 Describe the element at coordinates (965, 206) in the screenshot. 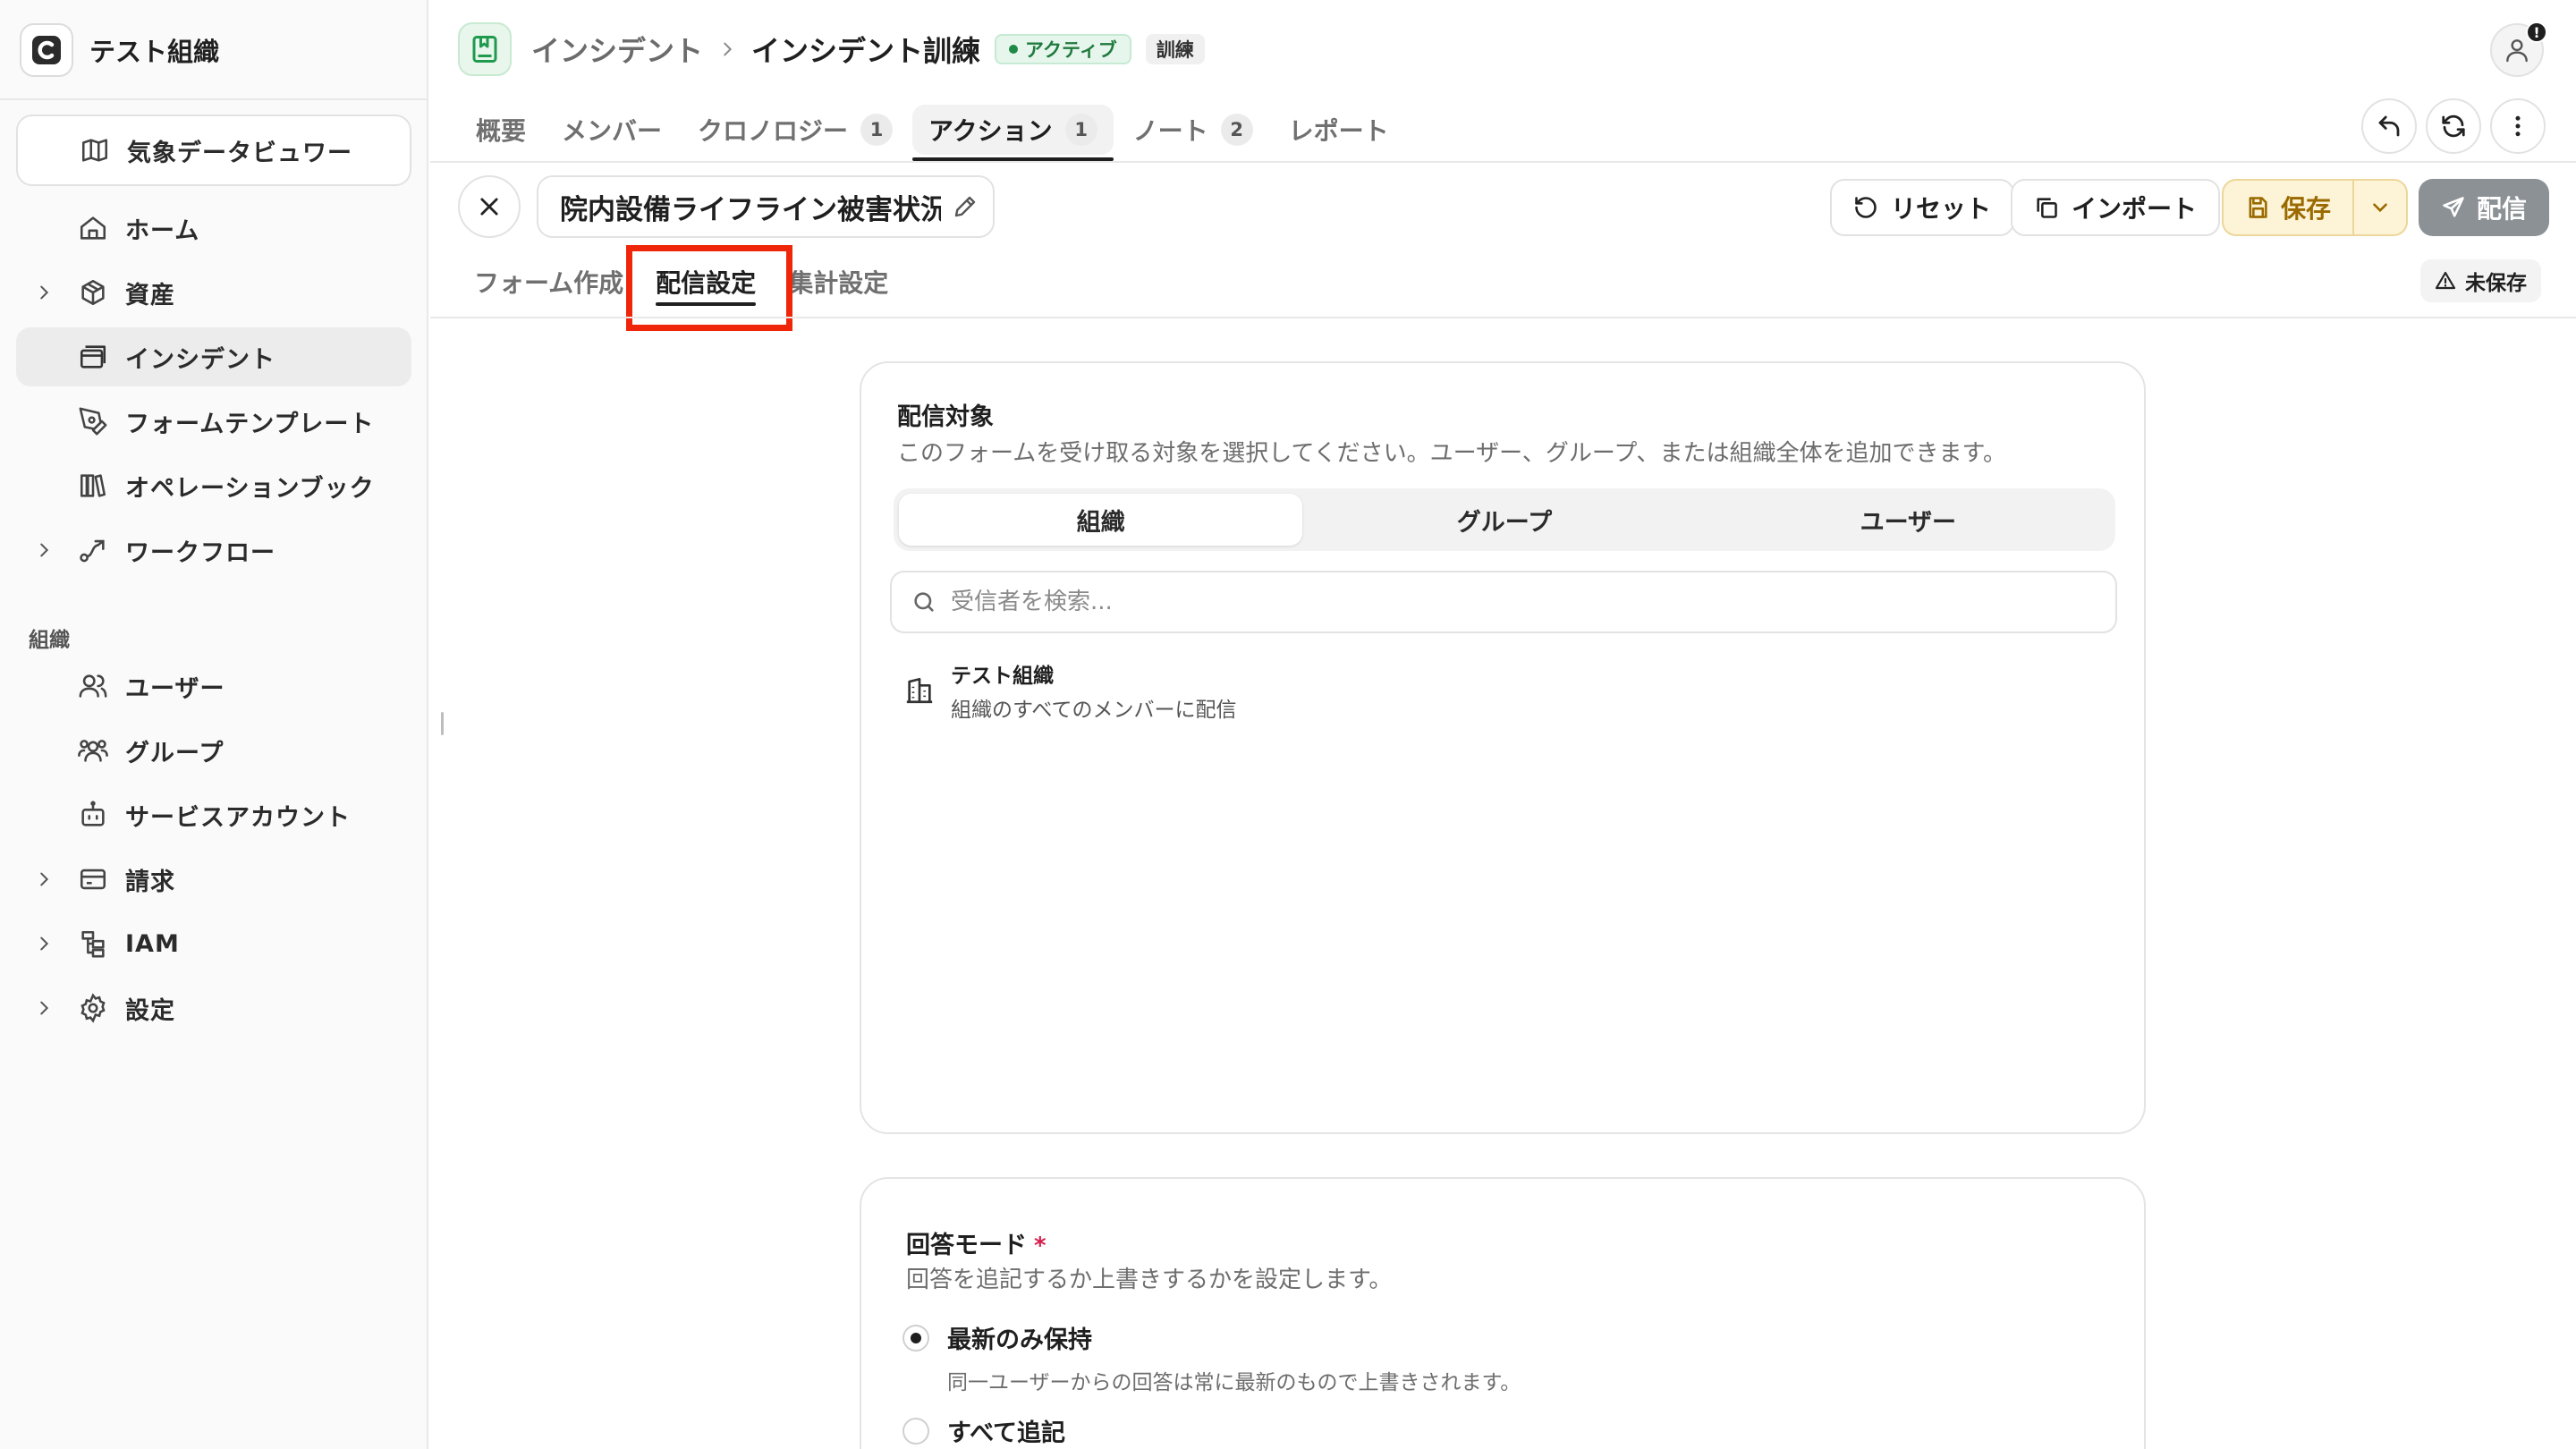

I see `pencil-icon` at that location.